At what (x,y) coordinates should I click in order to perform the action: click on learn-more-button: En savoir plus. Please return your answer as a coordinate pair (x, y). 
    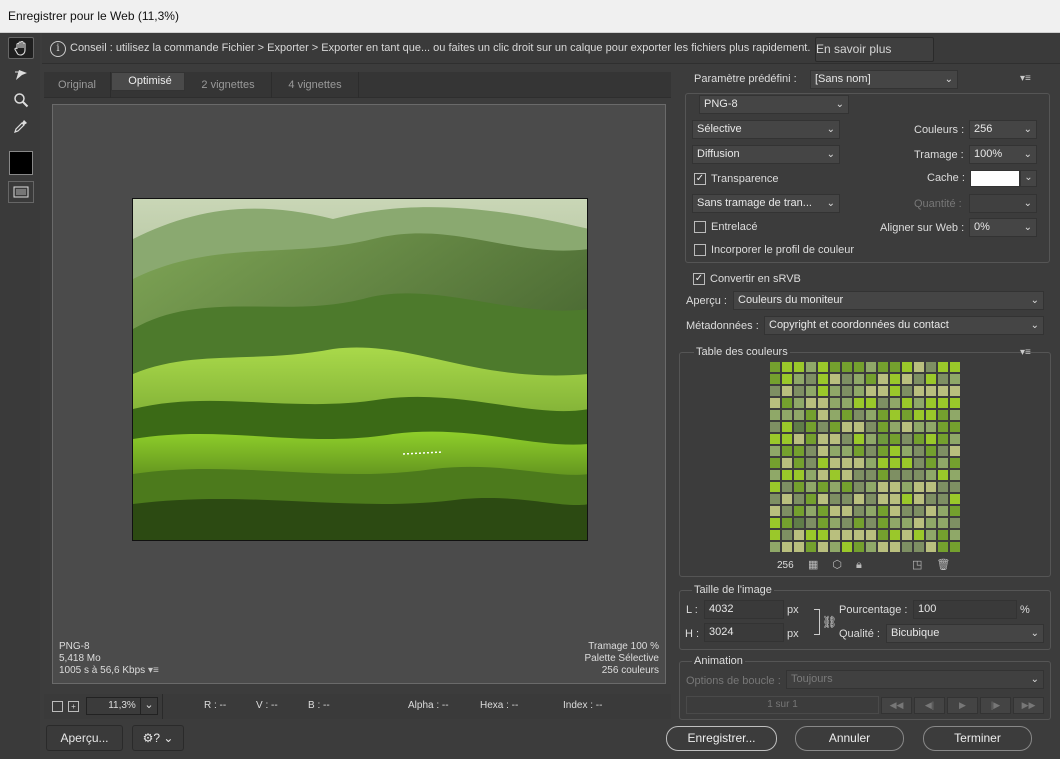
    Looking at the image, I should click on (874, 49).